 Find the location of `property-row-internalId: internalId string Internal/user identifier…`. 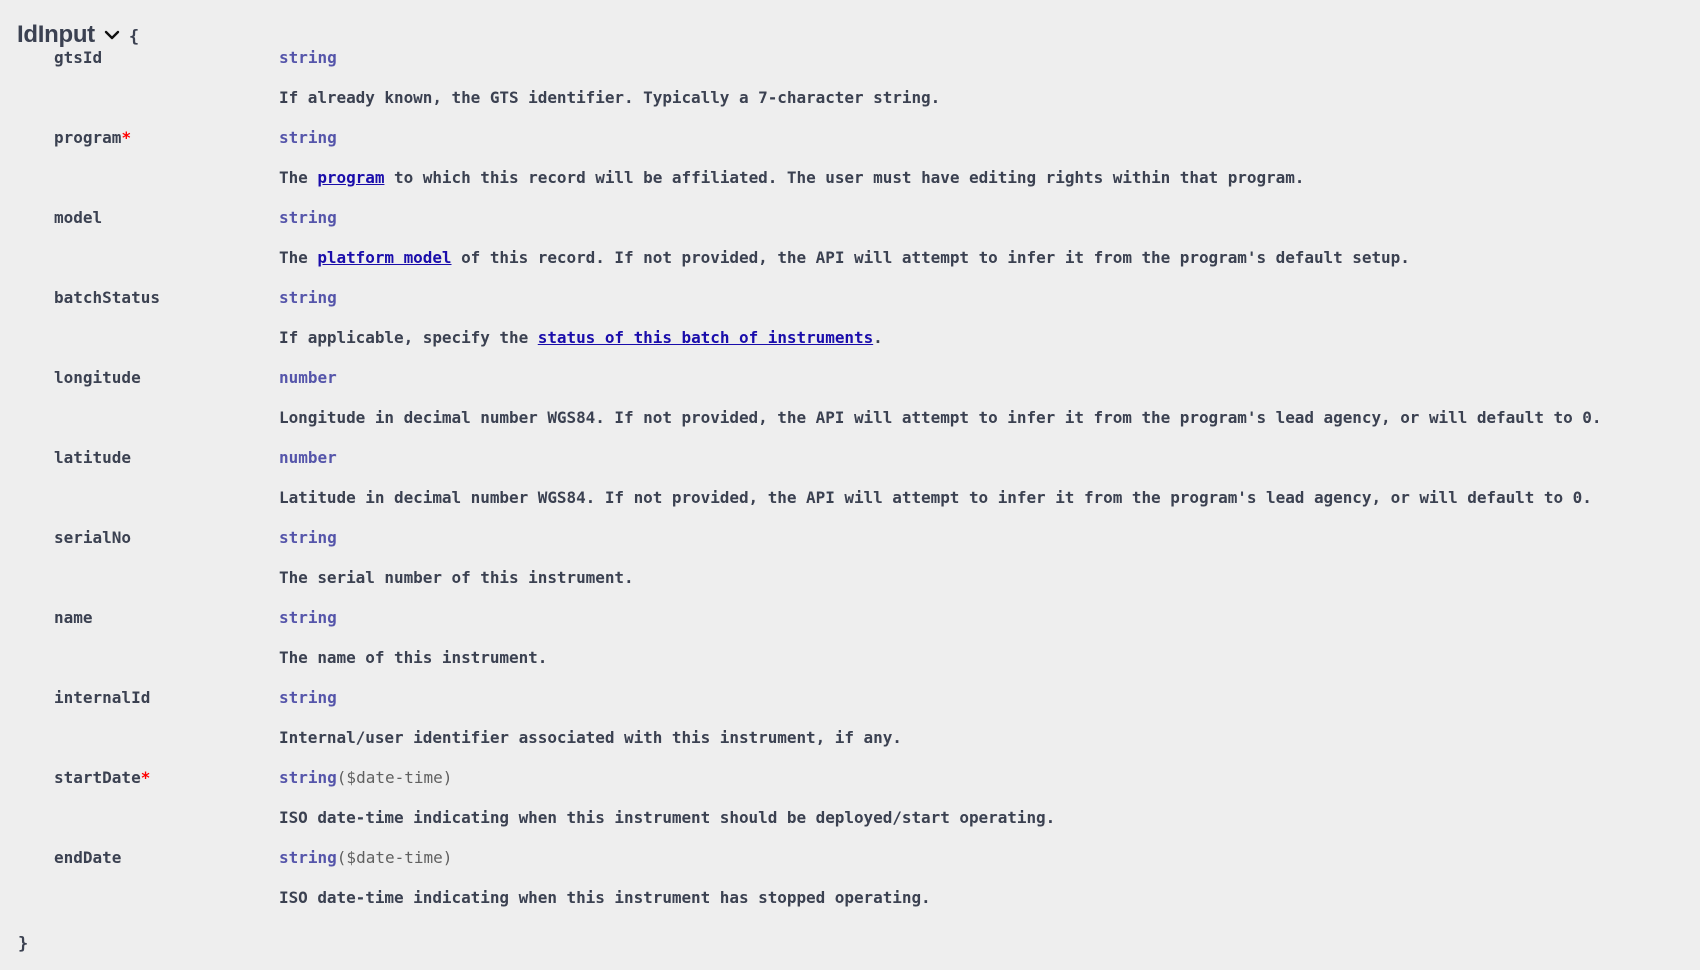

property-row-internalId: internalId string Internal/user identifier… is located at coordinates (850, 720).